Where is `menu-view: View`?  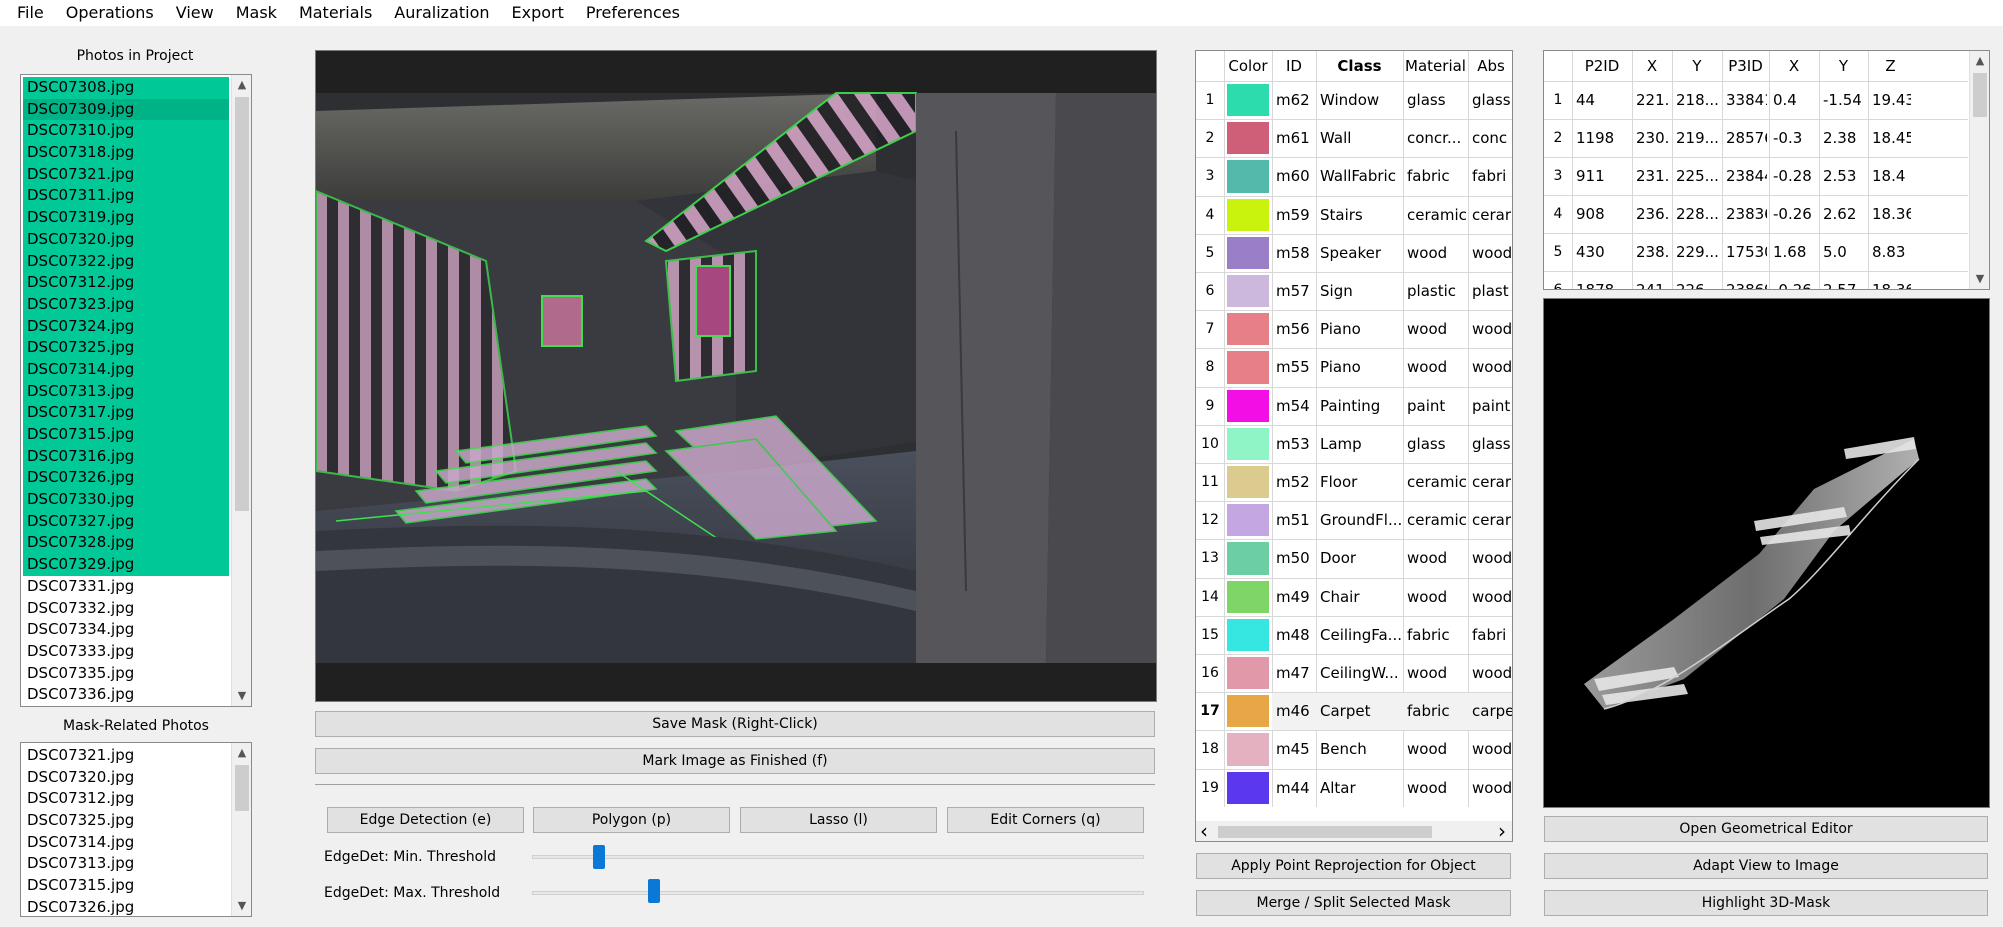 menu-view: View is located at coordinates (195, 13).